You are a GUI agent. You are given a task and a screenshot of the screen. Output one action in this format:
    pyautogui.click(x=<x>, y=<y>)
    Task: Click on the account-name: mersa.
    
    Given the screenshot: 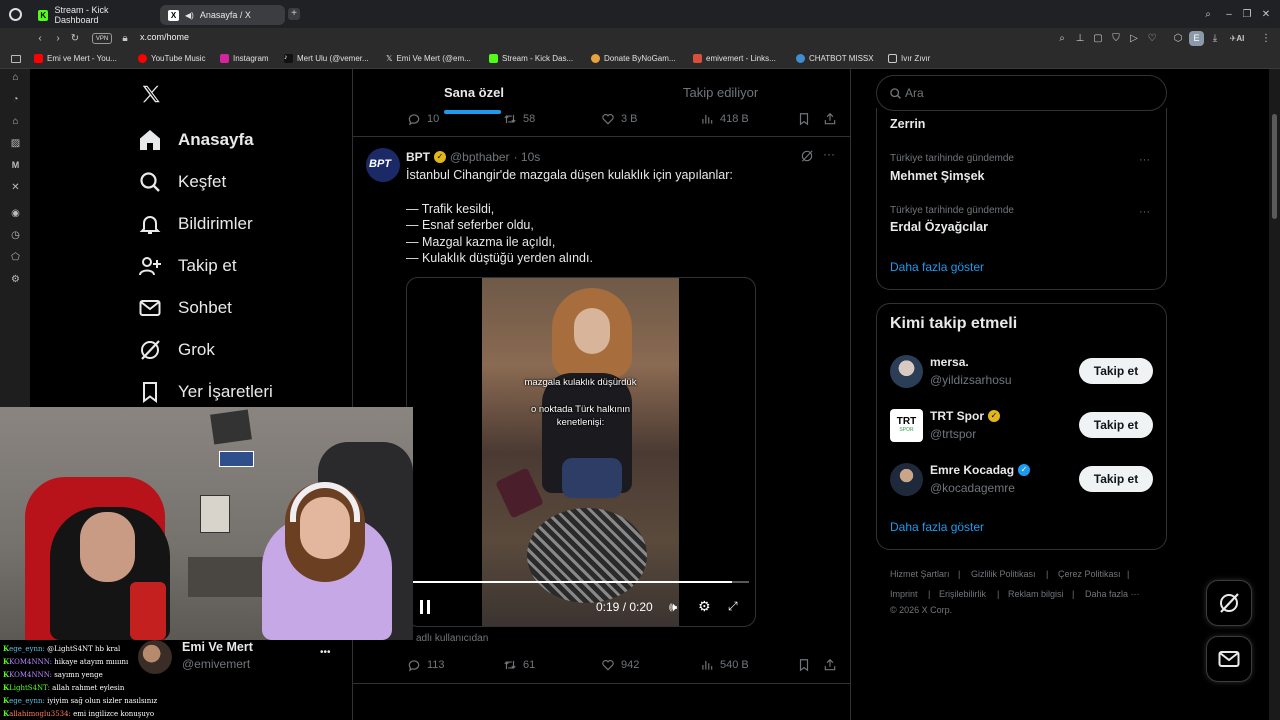 What is the action you would take?
    pyautogui.click(x=949, y=362)
    